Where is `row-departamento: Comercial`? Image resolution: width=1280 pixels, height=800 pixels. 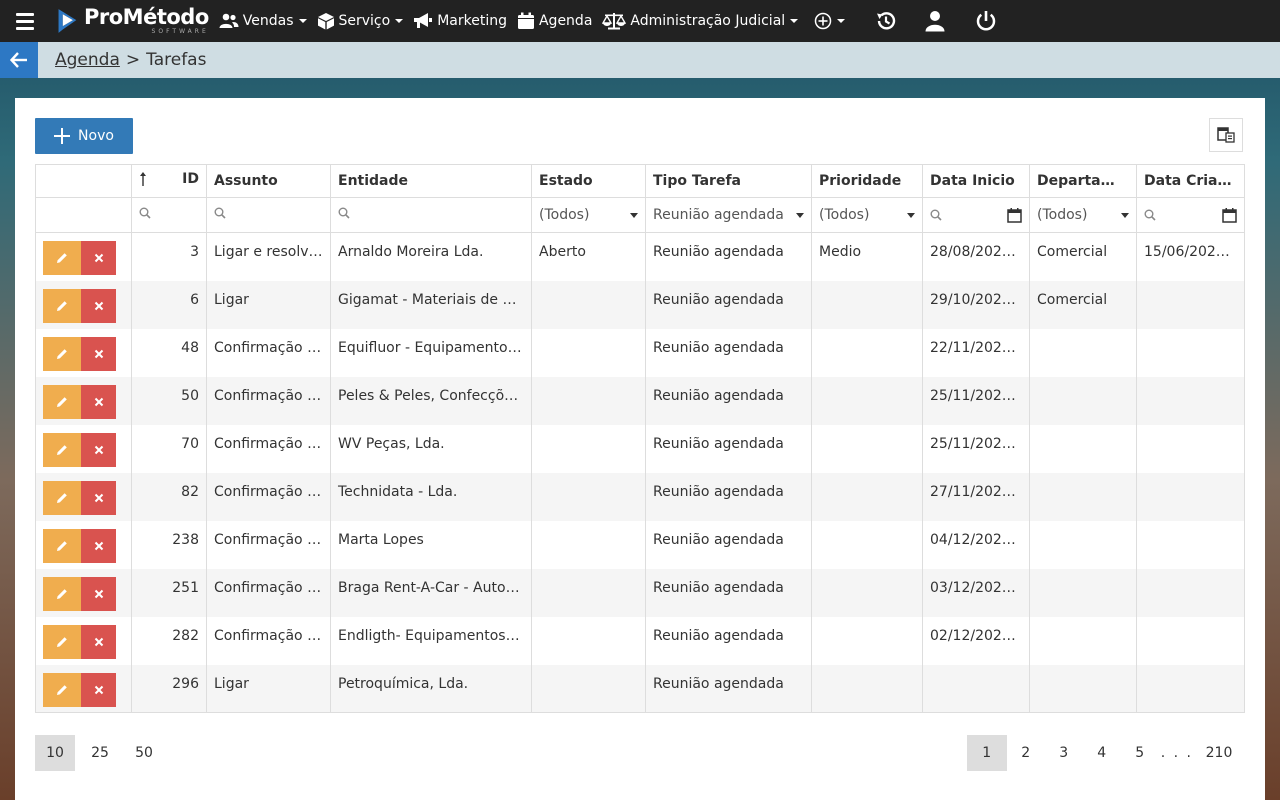 row-departamento: Comercial is located at coordinates (1083, 304).